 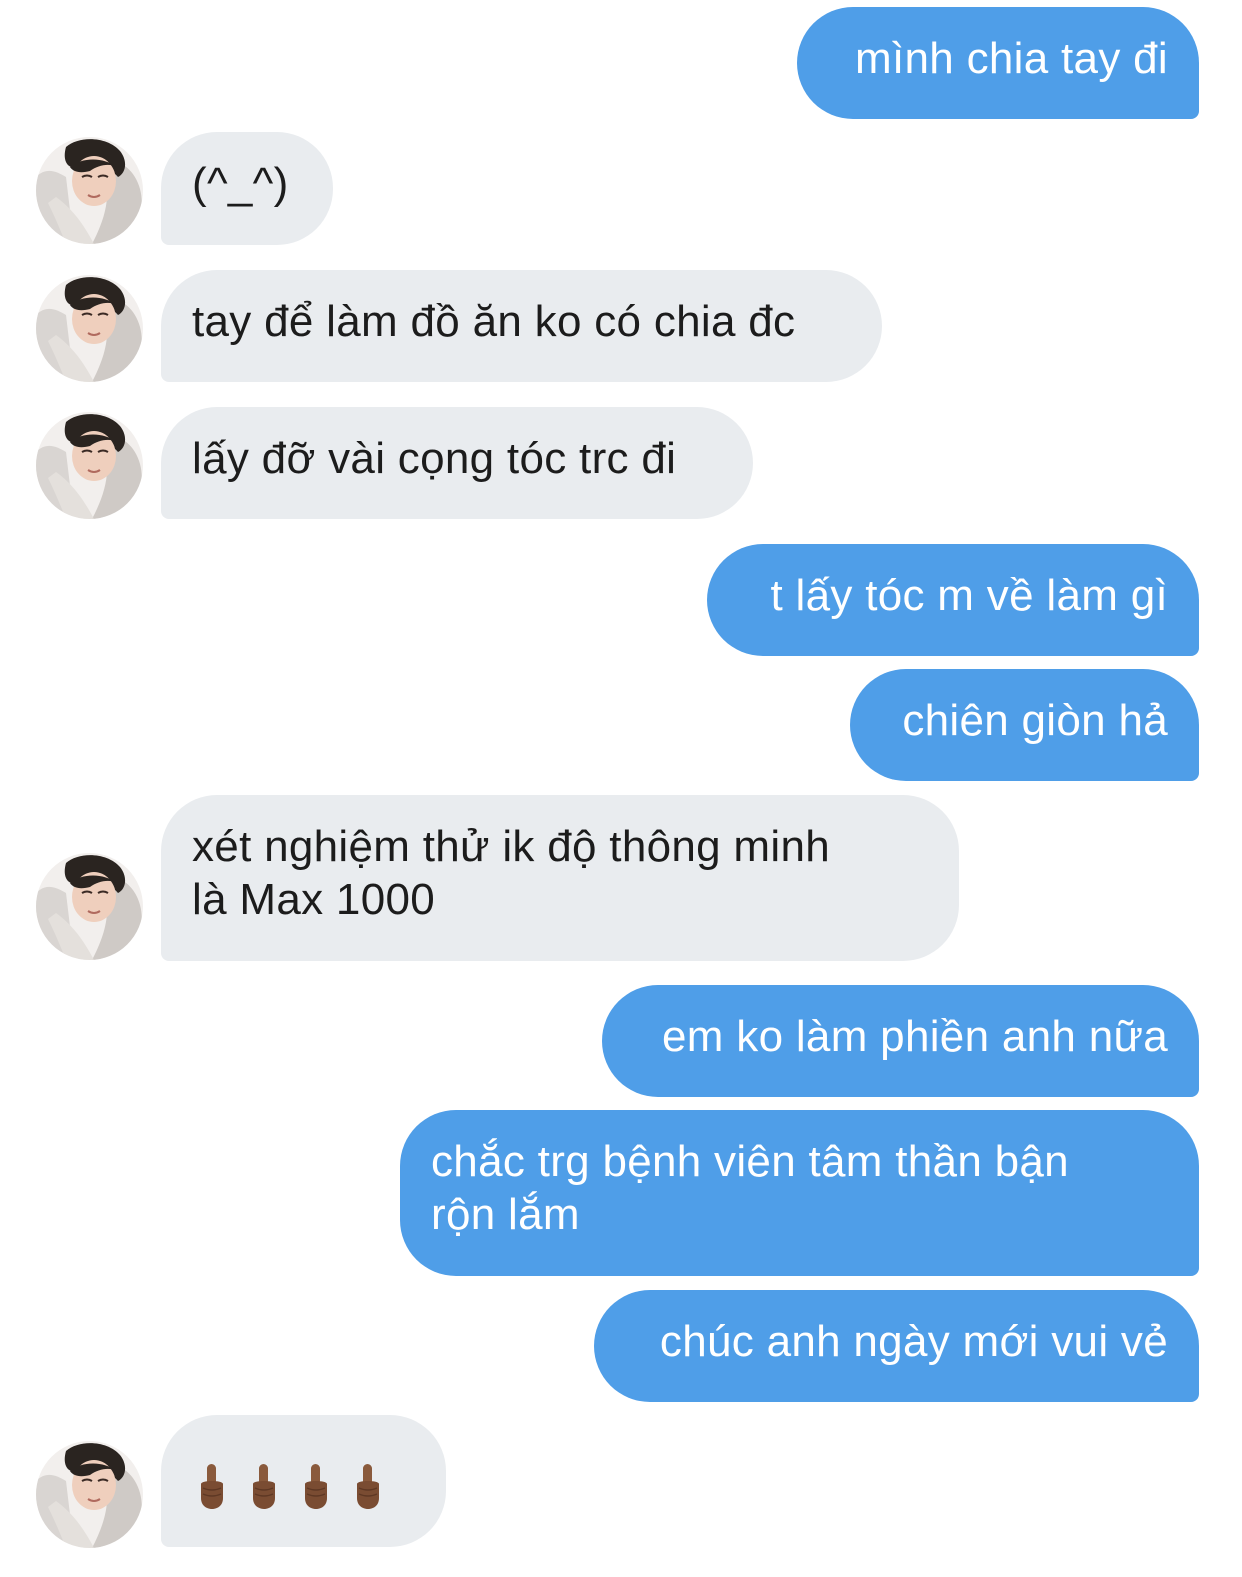 I want to click on message-bubble-outgoing: chiên giòn hả, so click(x=1024, y=725).